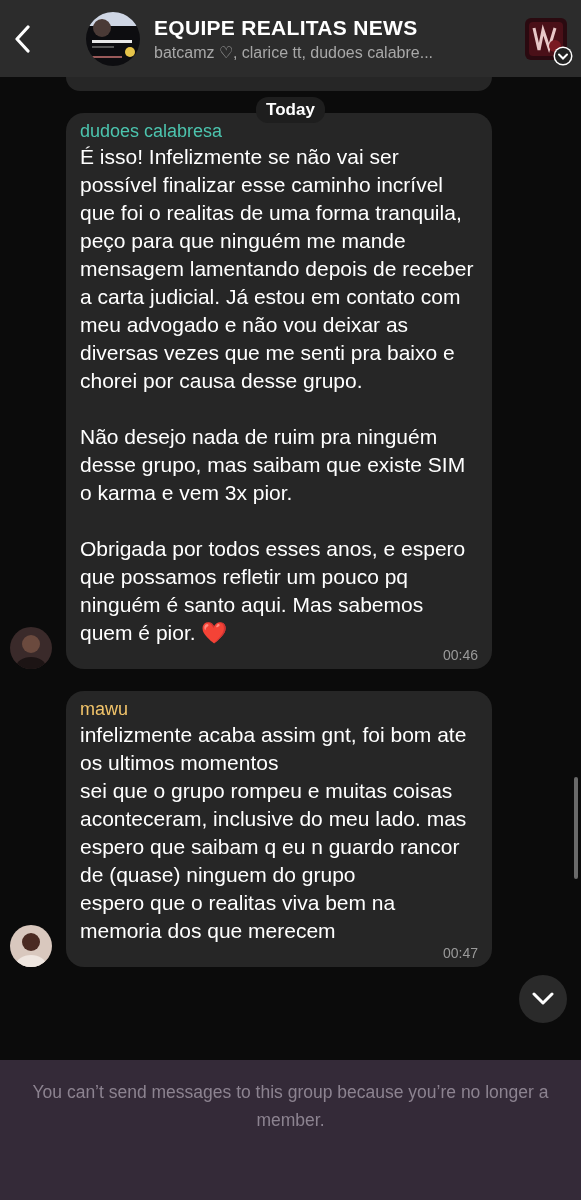 The height and width of the screenshot is (1200, 581). I want to click on sender-name: mawu, so click(104, 709).